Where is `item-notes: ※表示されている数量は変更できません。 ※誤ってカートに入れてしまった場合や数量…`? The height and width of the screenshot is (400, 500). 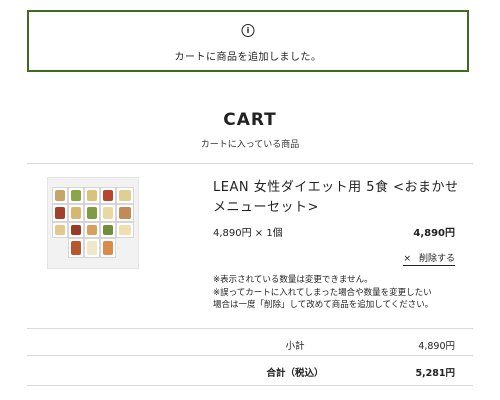 item-notes: ※表示されている数量は変更できません。 ※誤ってカートに入れてしまった場合や数量… is located at coordinates (323, 293).